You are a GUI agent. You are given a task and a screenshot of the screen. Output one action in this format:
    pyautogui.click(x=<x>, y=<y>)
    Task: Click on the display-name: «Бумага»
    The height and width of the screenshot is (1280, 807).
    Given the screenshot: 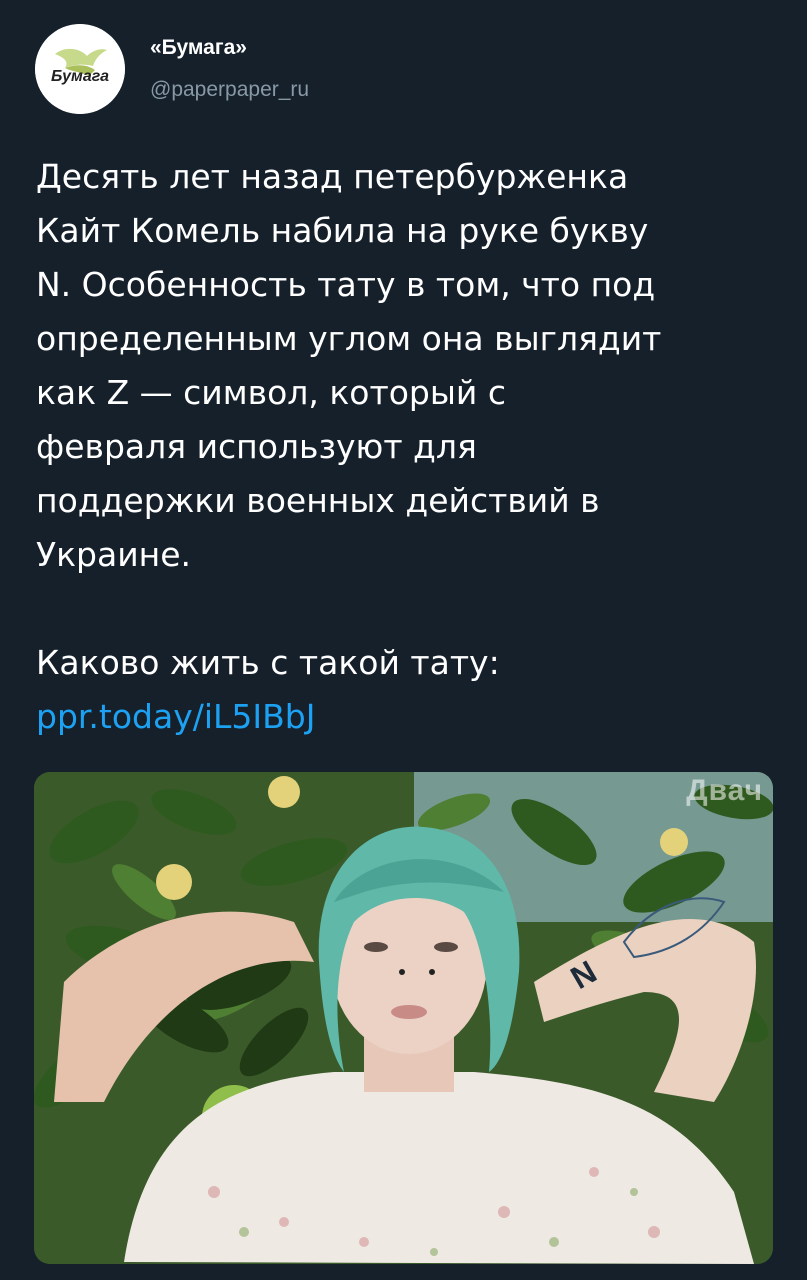 What is the action you would take?
    pyautogui.click(x=198, y=48)
    